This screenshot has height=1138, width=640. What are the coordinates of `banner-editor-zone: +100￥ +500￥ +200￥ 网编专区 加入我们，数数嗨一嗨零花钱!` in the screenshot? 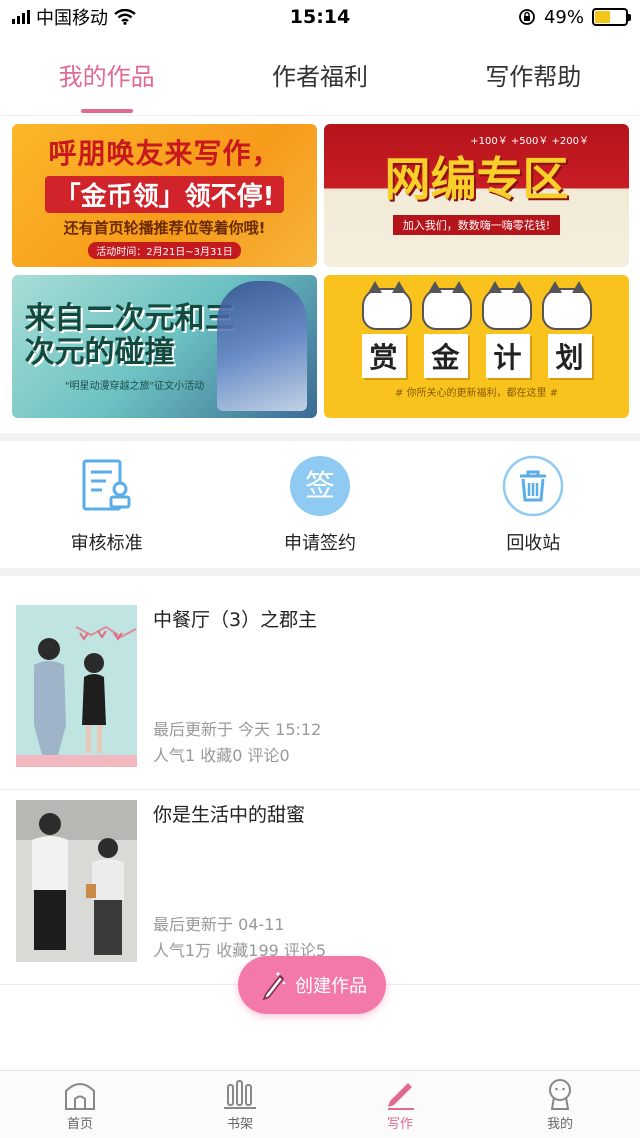 It's located at (476, 195).